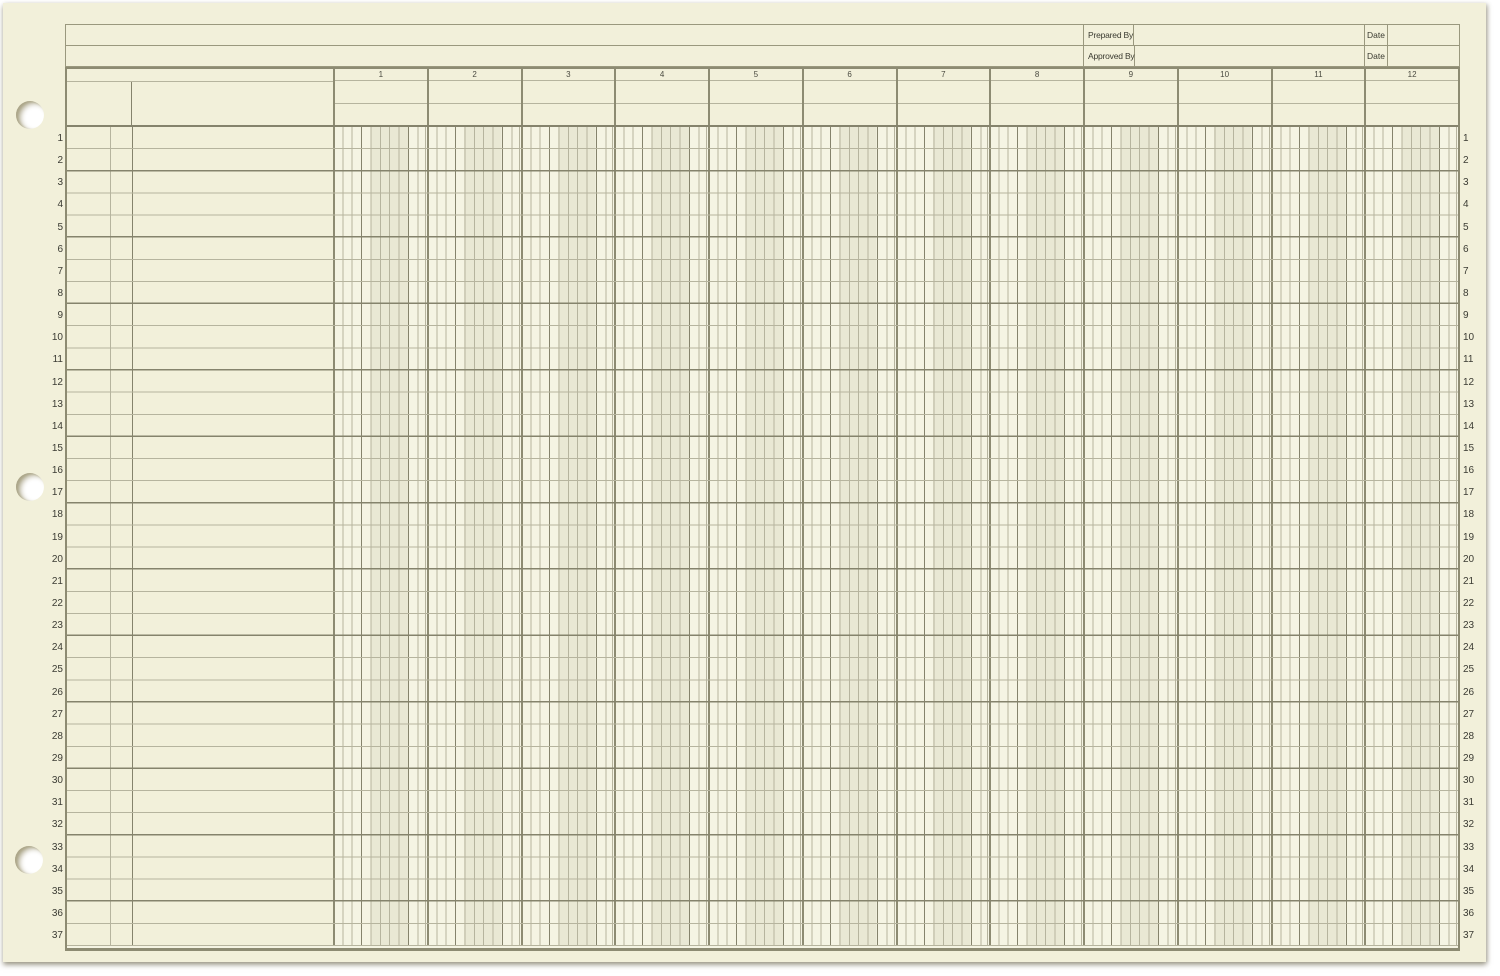  What do you see at coordinates (1249, 56) in the screenshot?
I see `approved-by-field` at bounding box center [1249, 56].